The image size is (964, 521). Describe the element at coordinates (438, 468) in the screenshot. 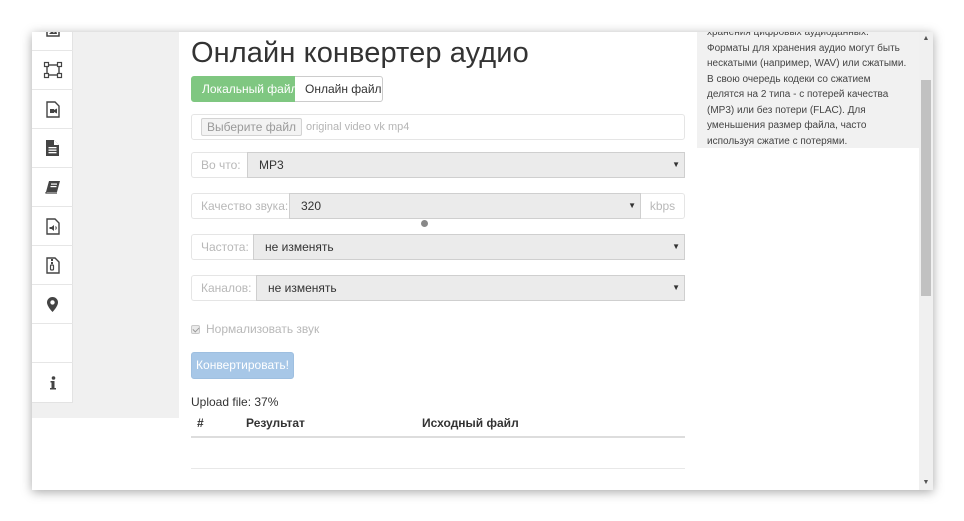

I see `table-divider` at that location.